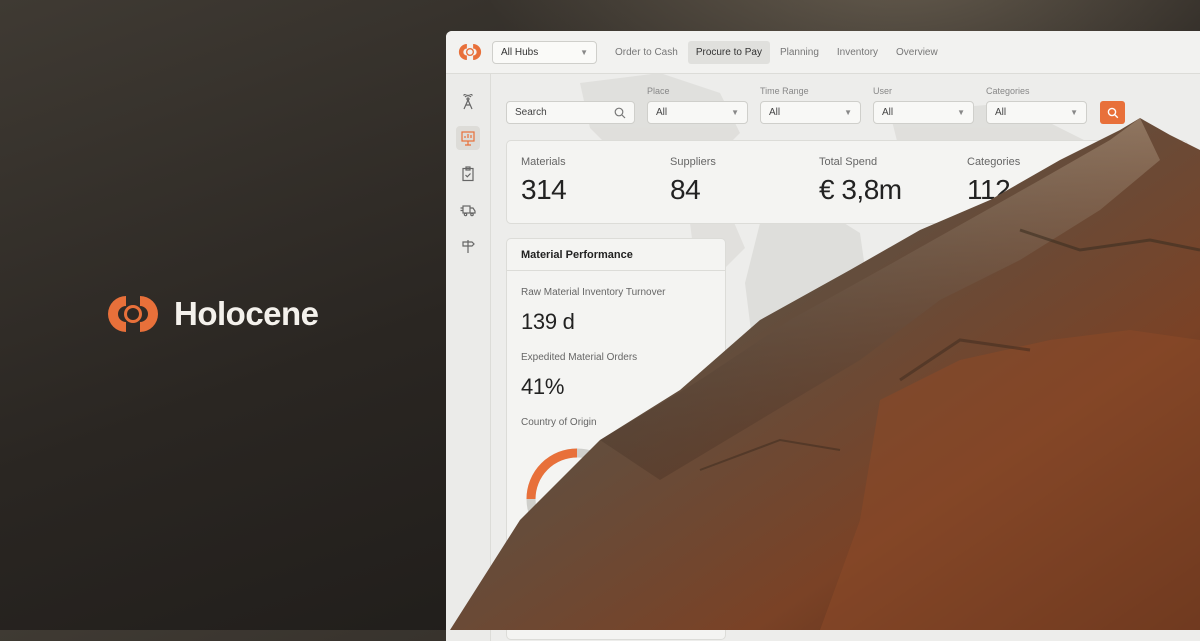 Image resolution: width=1200 pixels, height=641 pixels. Describe the element at coordinates (531, 112) in the screenshot. I see `search-placeholder: Search` at that location.